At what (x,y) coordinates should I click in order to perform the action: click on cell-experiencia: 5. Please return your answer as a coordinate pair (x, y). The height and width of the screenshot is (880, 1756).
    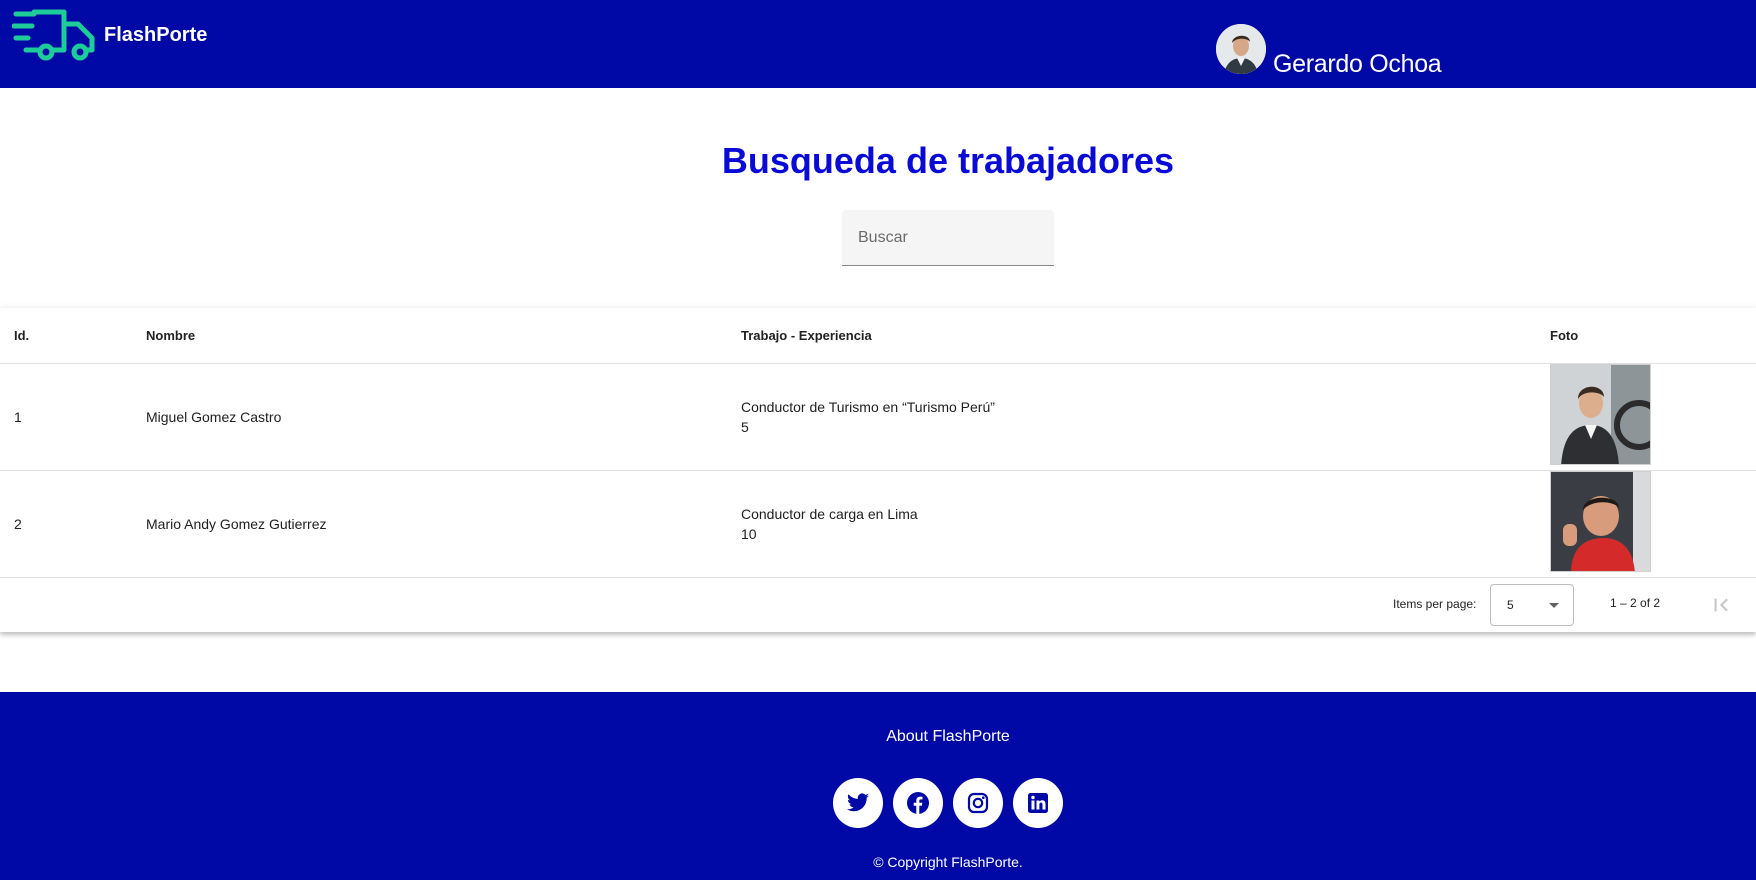
    Looking at the image, I should click on (745, 427).